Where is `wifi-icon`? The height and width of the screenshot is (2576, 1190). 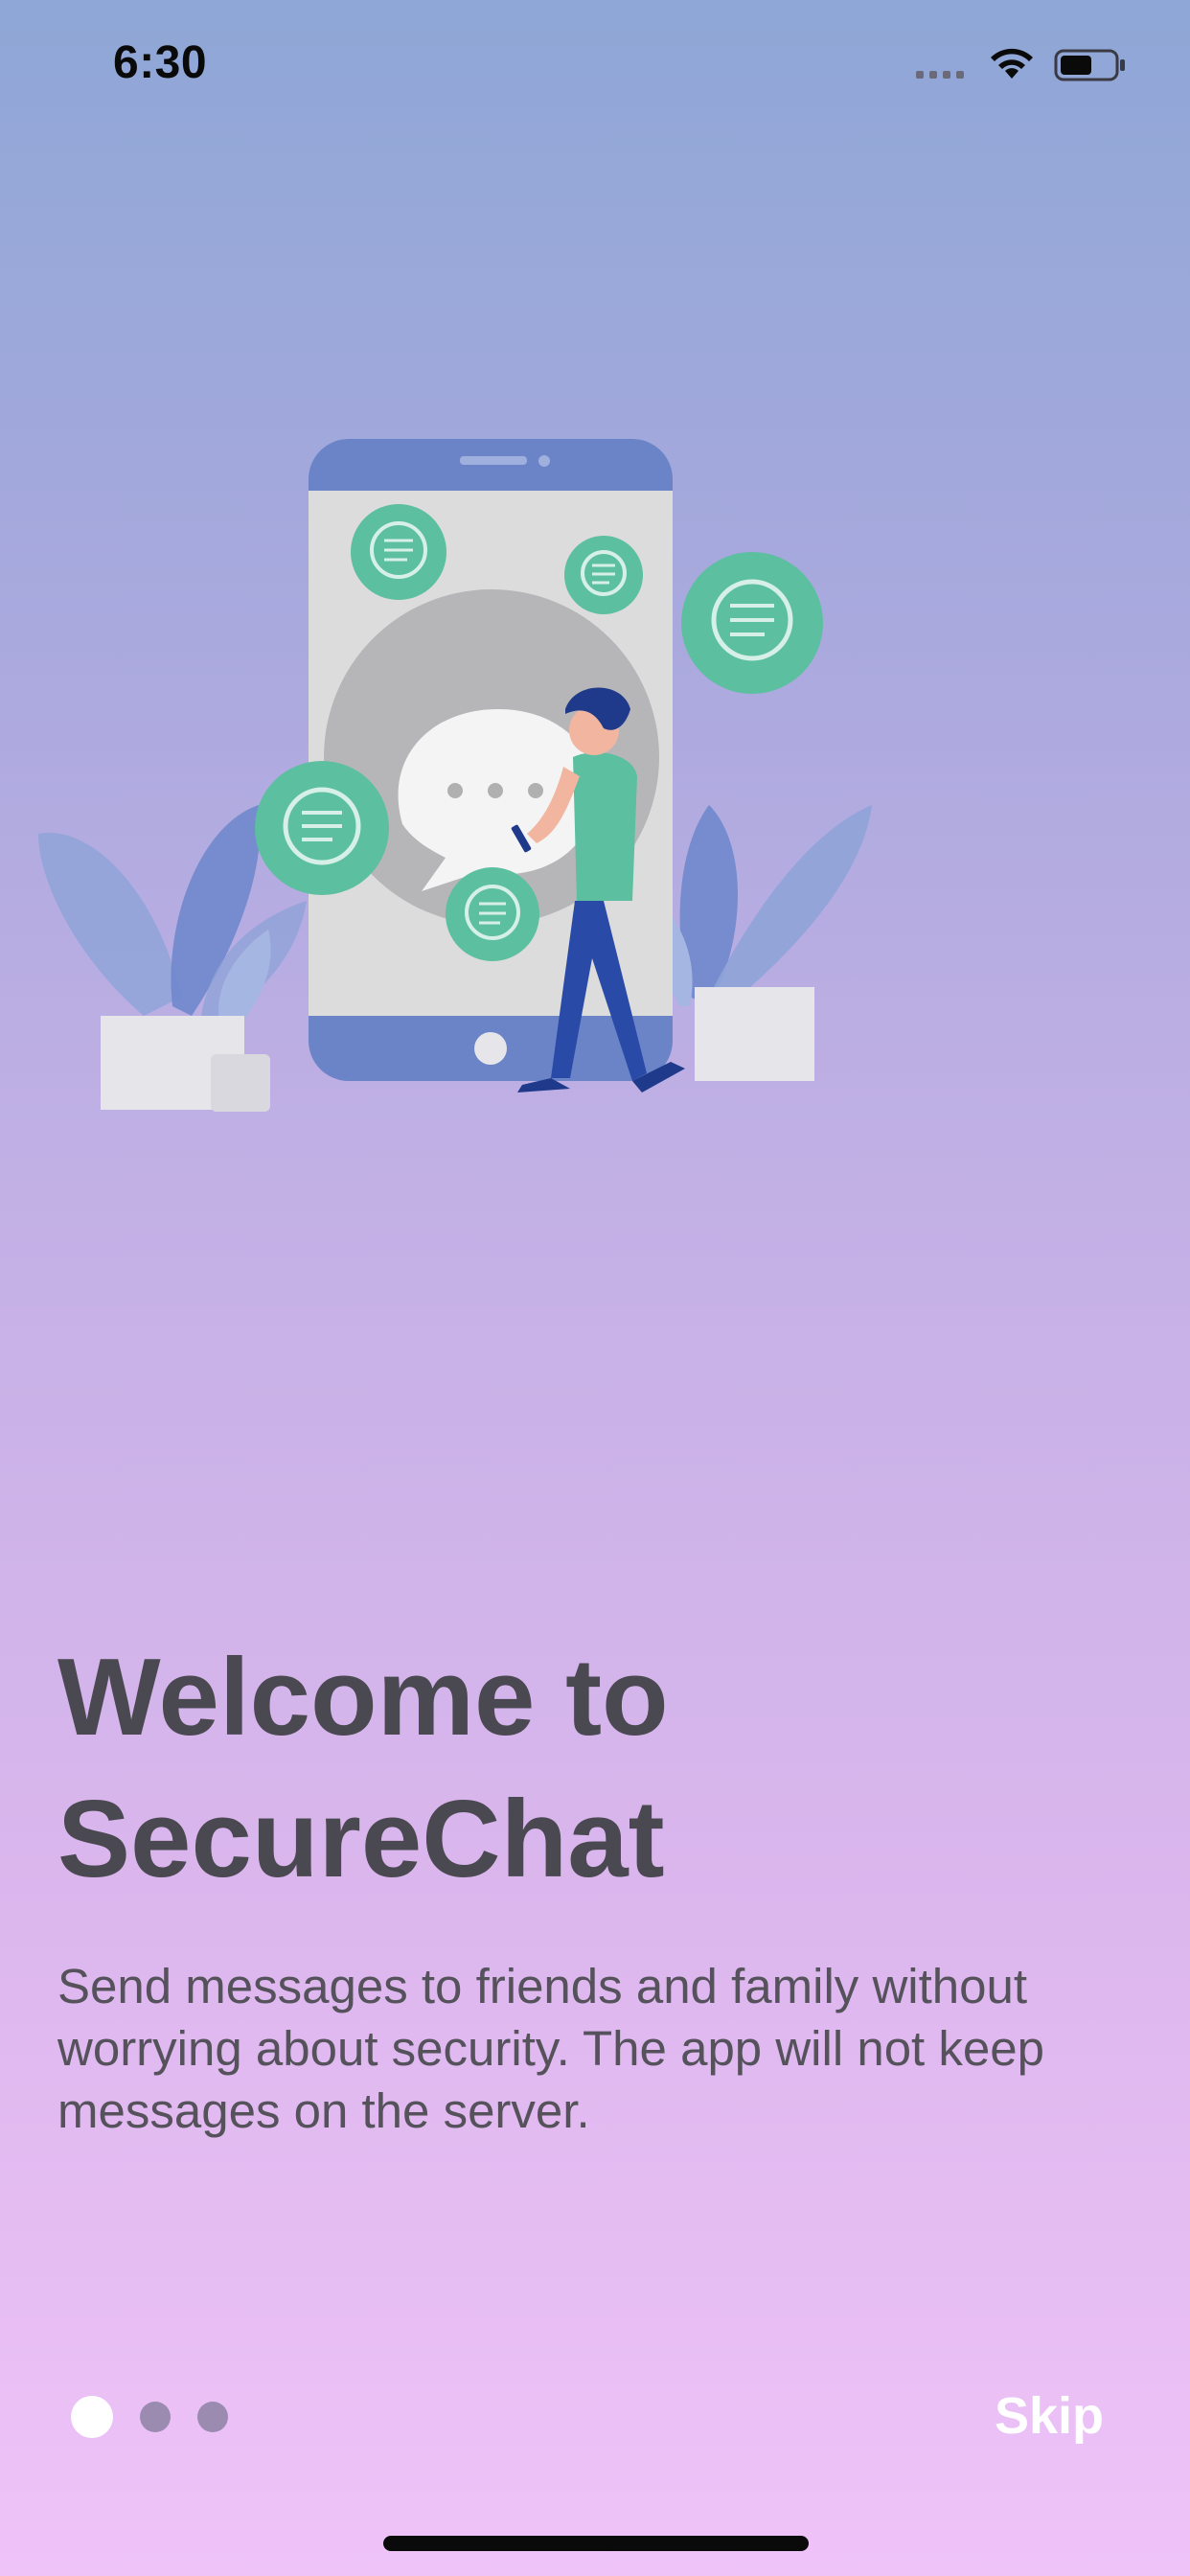
wifi-icon is located at coordinates (1012, 63).